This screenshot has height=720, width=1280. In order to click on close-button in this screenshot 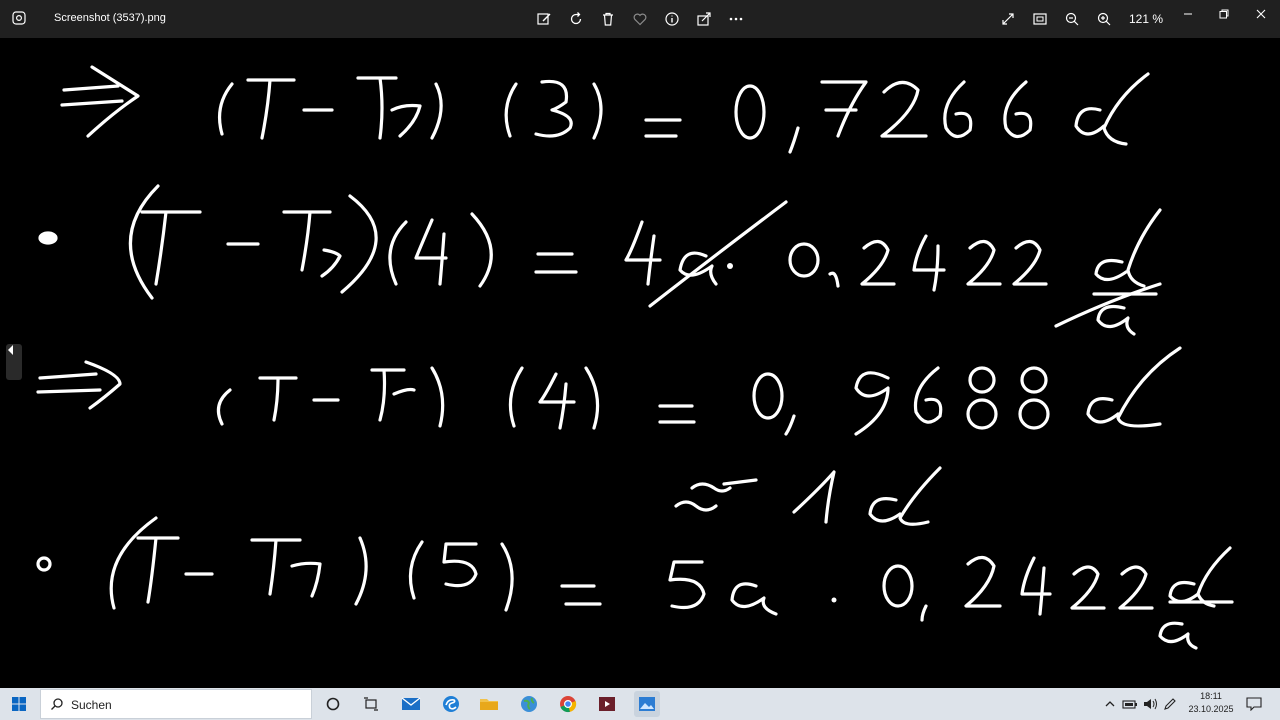, I will do `click(1261, 14)`.